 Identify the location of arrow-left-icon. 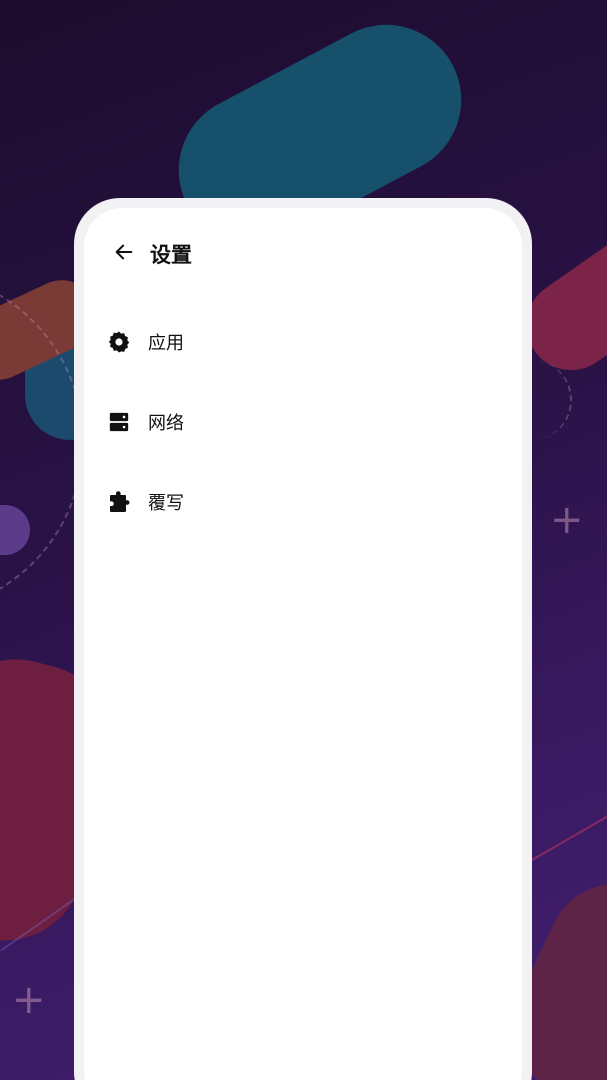
(124, 254).